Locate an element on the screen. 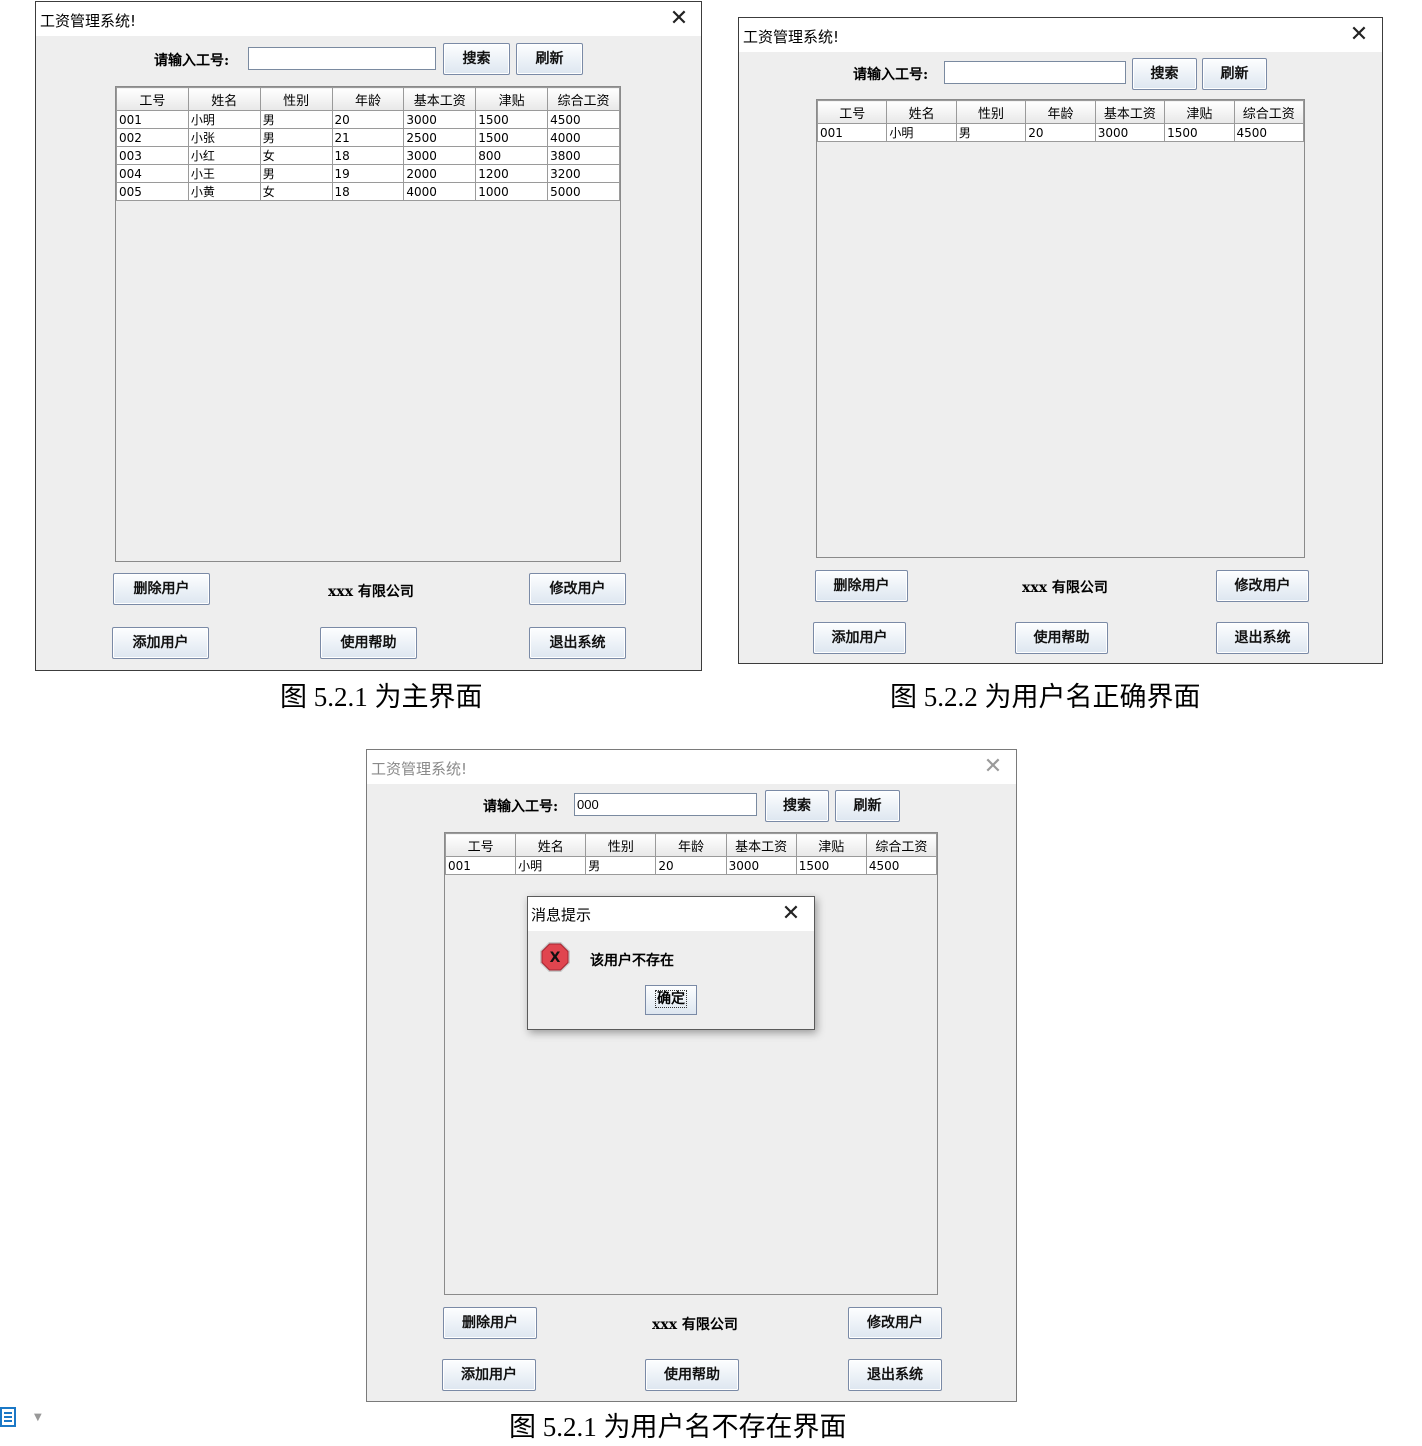  table-cell: 5000 is located at coordinates (583, 191).